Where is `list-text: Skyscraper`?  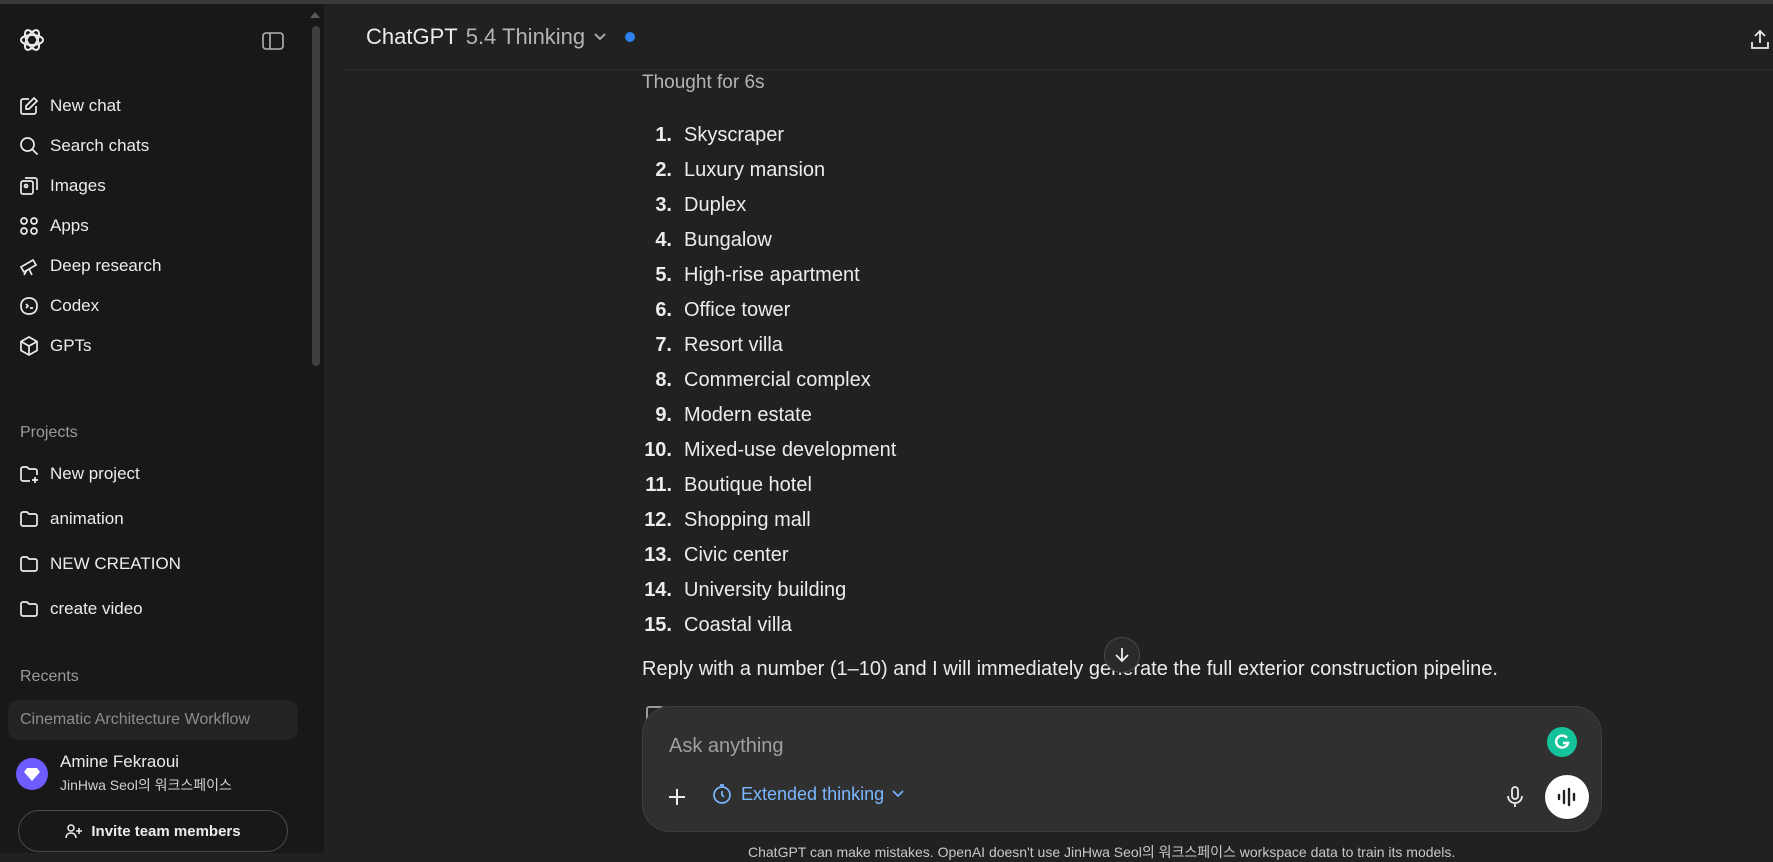 list-text: Skyscraper is located at coordinates (734, 135).